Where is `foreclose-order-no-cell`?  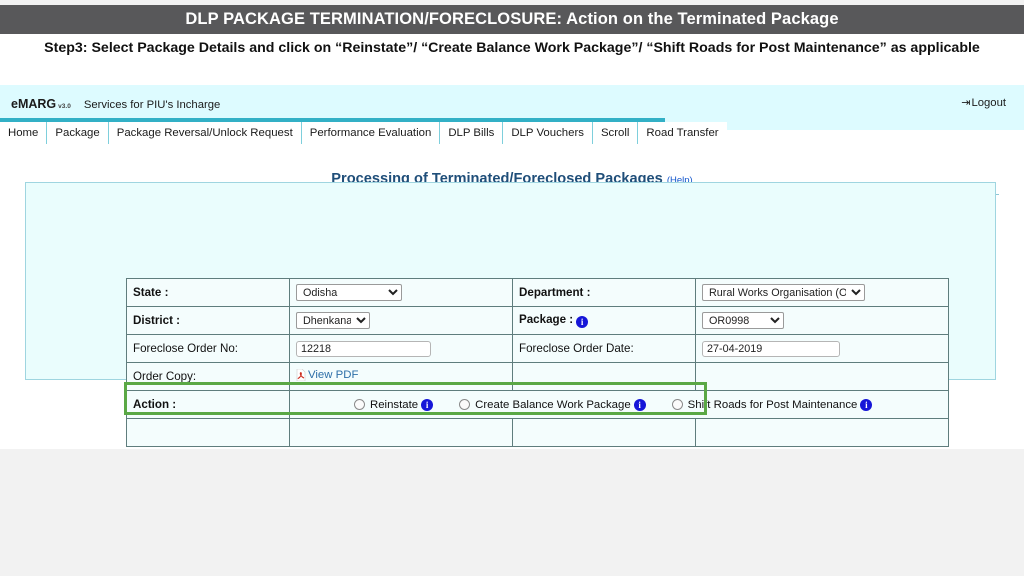
foreclose-order-no-cell is located at coordinates (401, 348).